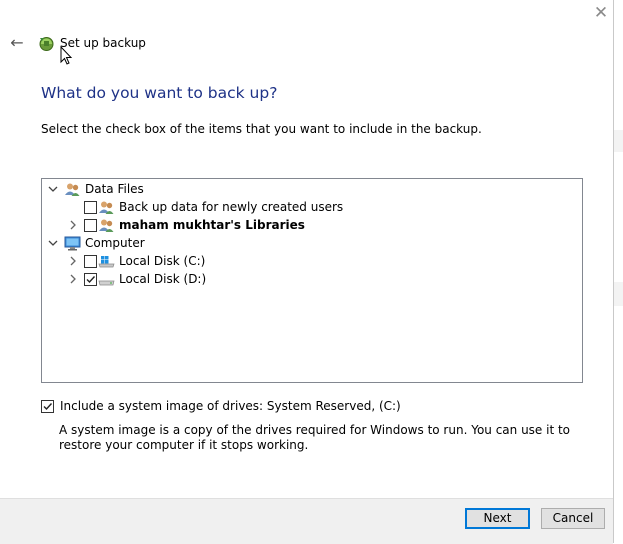 The height and width of the screenshot is (544, 623). Describe the element at coordinates (106, 225) in the screenshot. I see `user-icon` at that location.